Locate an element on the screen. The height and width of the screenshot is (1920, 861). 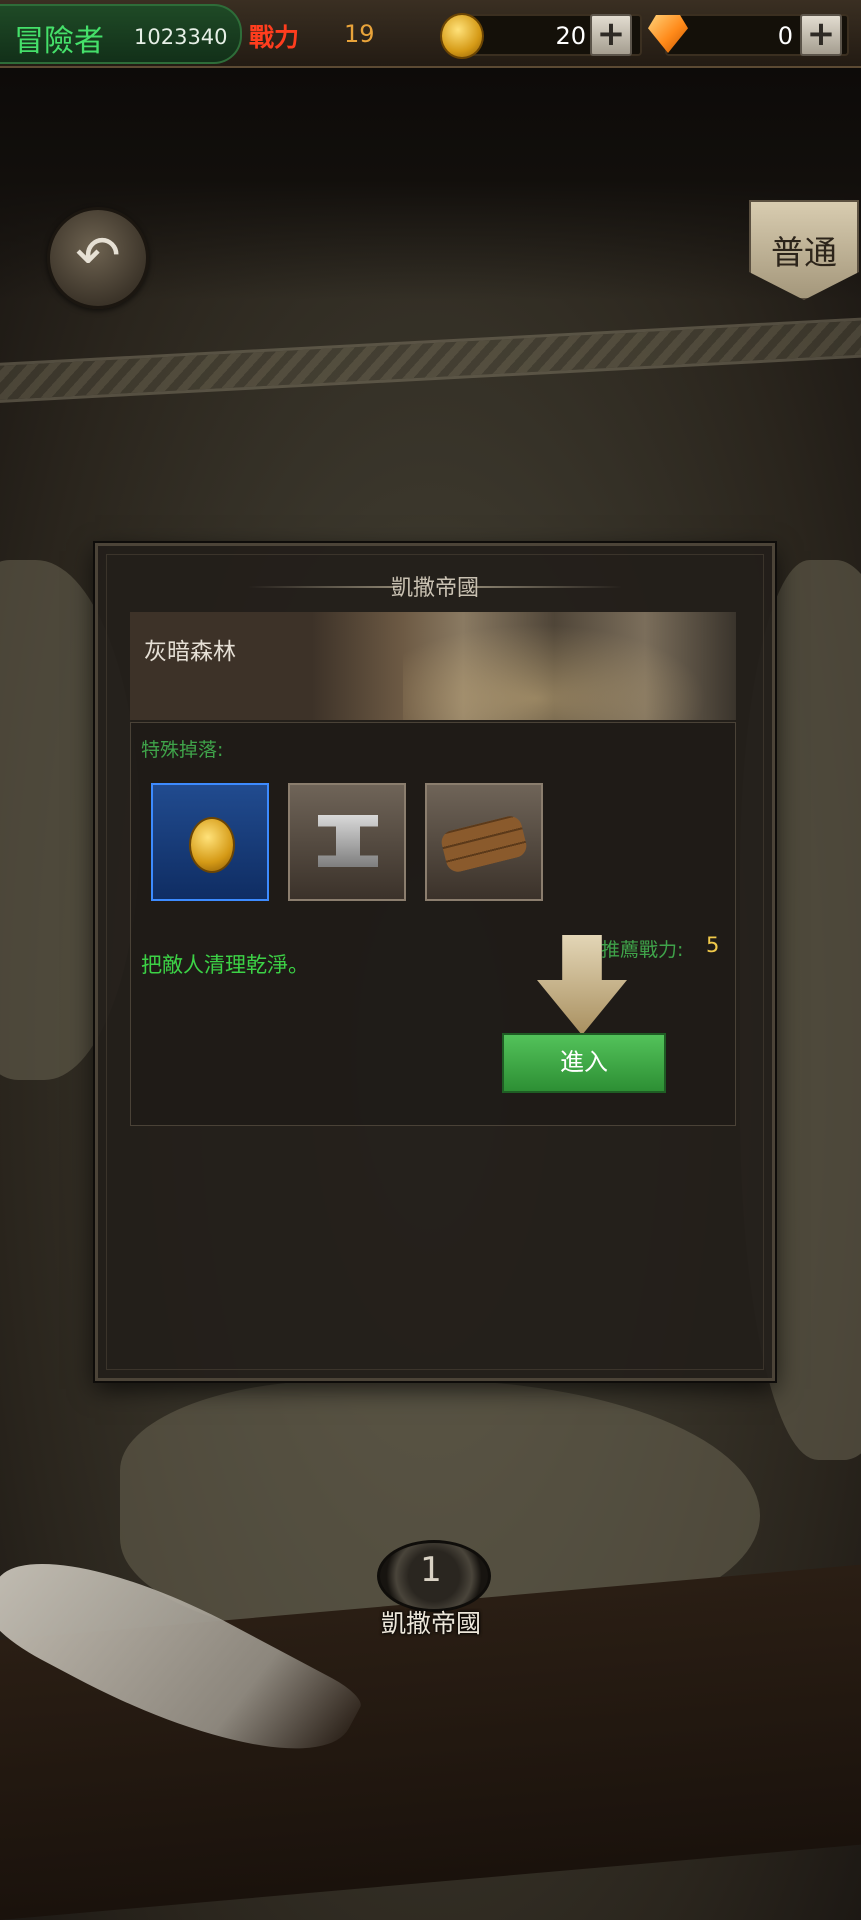
recommended-power-label: 推薦戰力: is located at coordinates (642, 950).